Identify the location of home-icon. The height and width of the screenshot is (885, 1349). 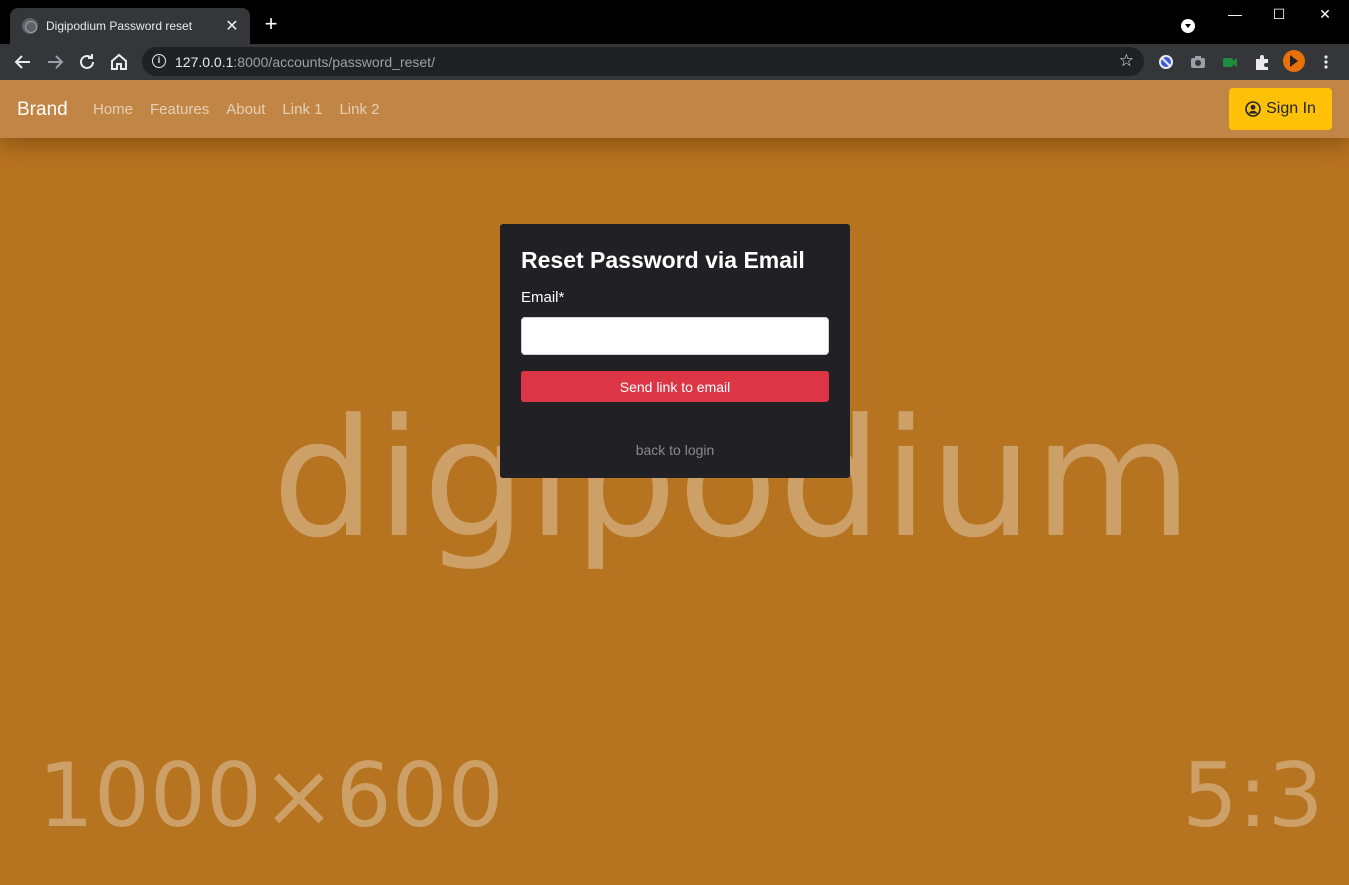
(119, 62).